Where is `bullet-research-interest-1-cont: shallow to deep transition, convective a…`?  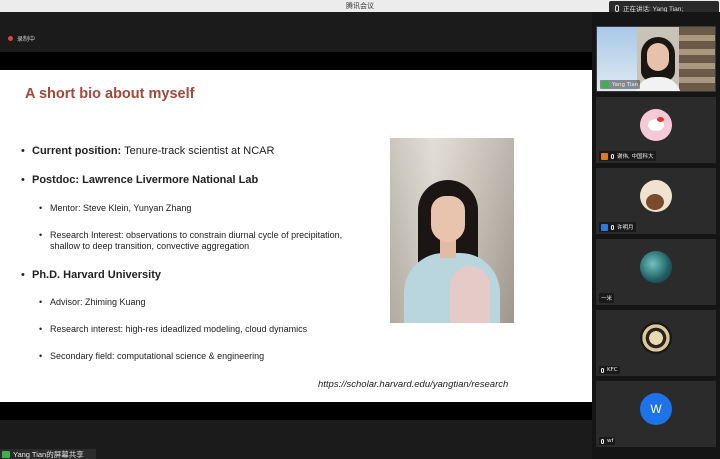 bullet-research-interest-1-cont: shallow to deep transition, convective a… is located at coordinates (150, 246).